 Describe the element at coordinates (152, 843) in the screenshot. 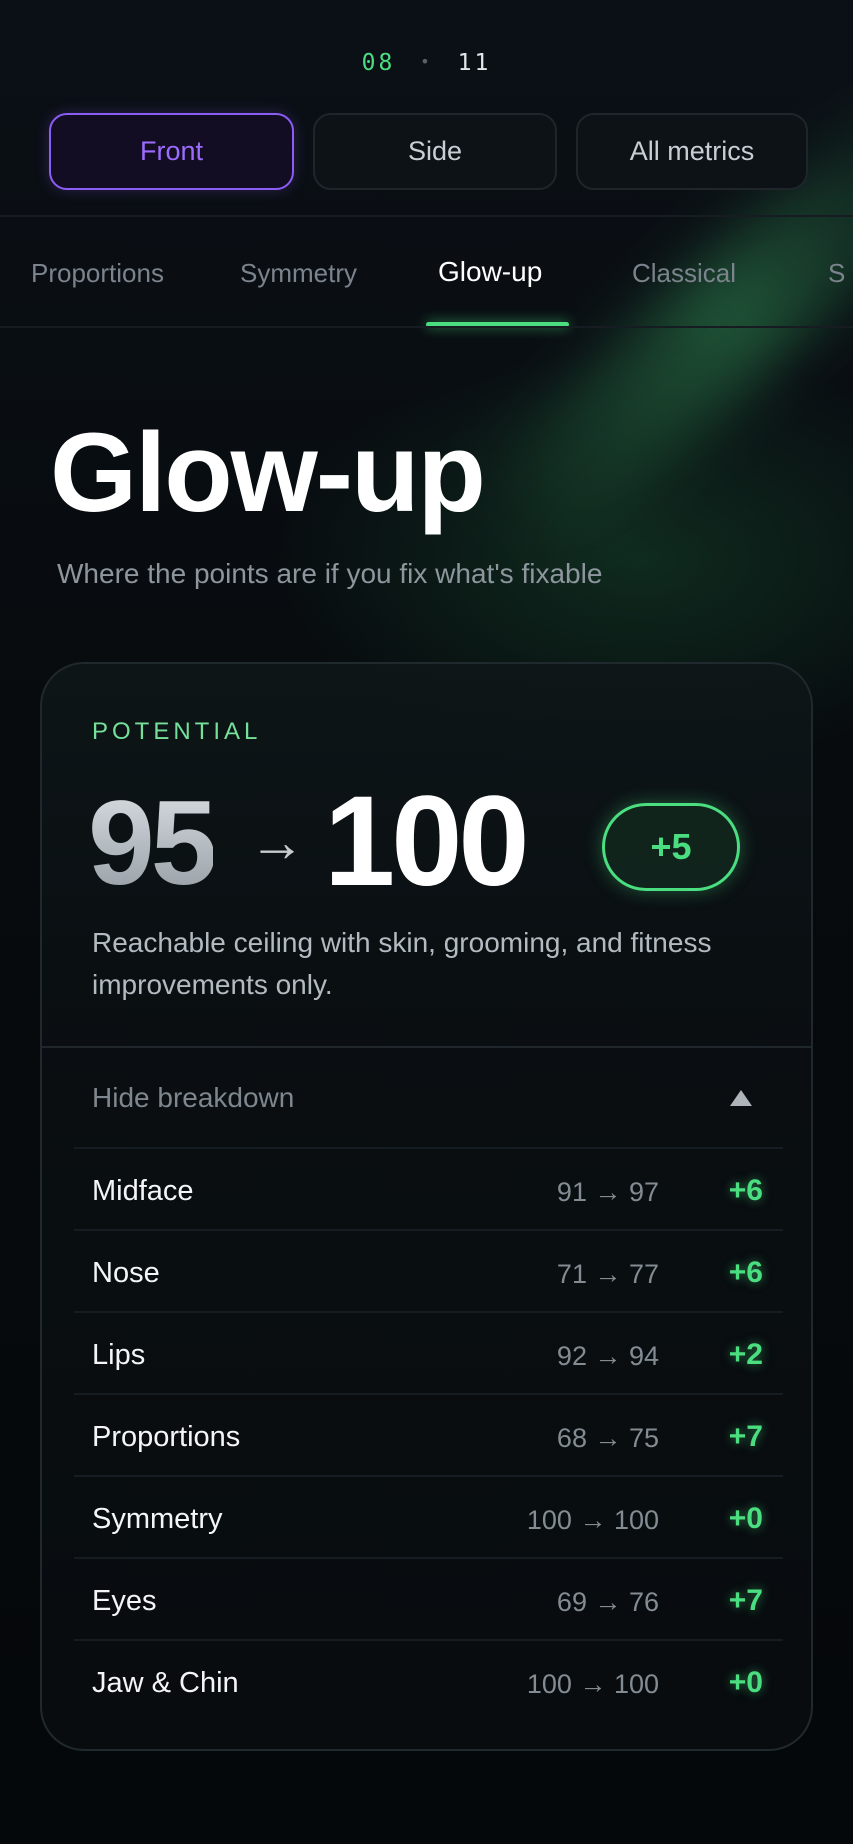

I see `score-current: 95` at that location.